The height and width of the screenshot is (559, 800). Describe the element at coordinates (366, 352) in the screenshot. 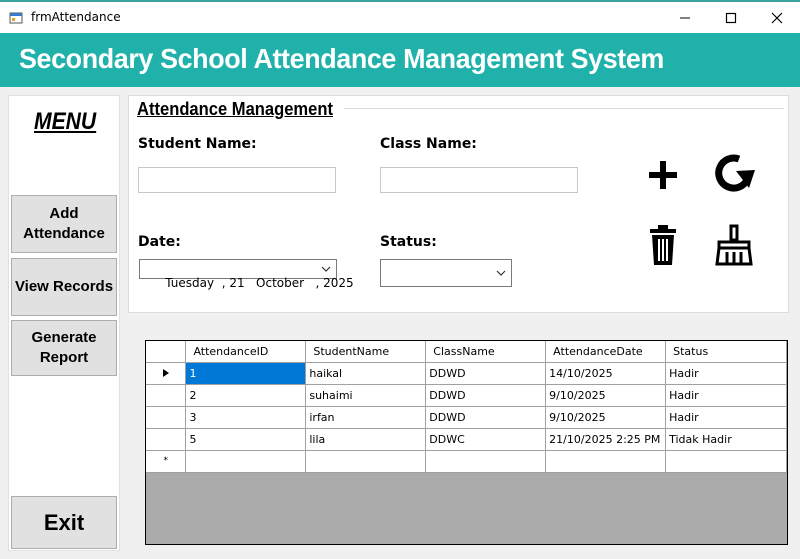

I see `column-header: StudentName` at that location.